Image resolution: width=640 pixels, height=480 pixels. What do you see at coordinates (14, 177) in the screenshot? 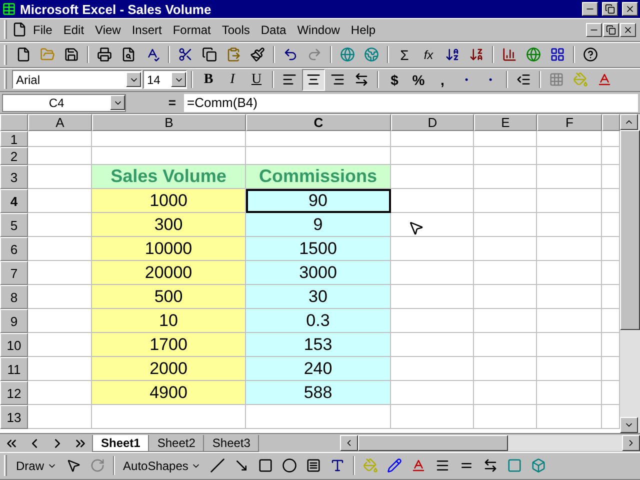
I see `row-header: 3` at bounding box center [14, 177].